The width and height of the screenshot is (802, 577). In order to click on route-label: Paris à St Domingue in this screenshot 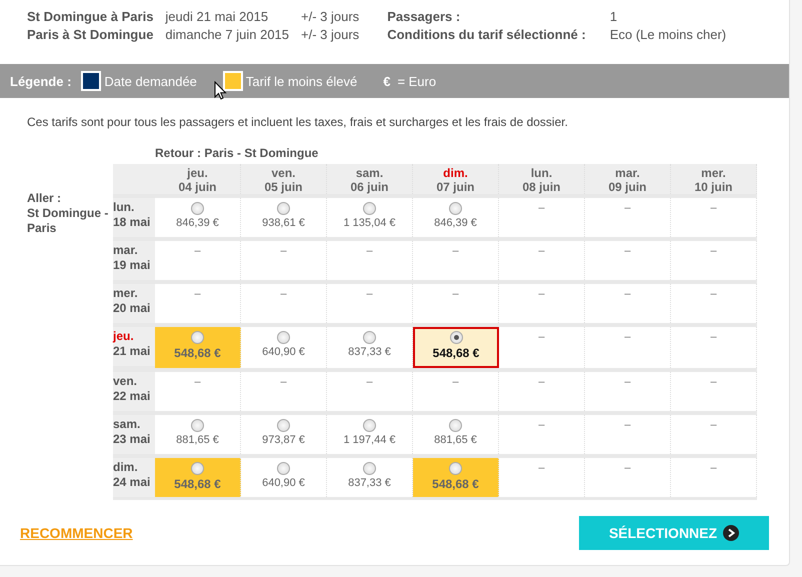, I will do `click(90, 34)`.